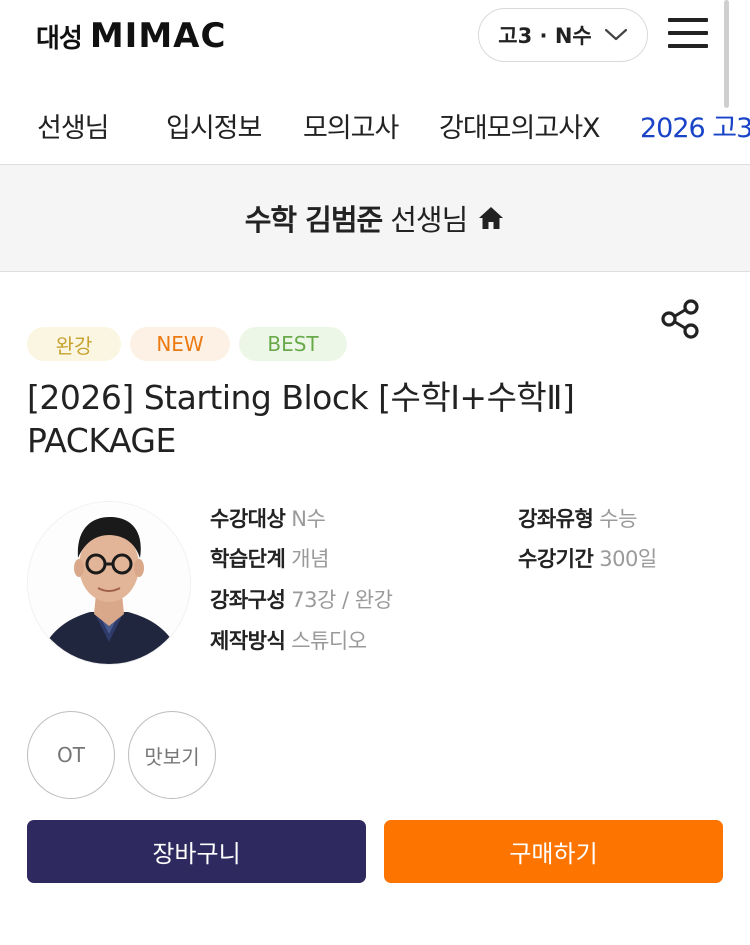 The width and height of the screenshot is (750, 945). What do you see at coordinates (73, 125) in the screenshot?
I see `nav-item-teachers: 선생님` at bounding box center [73, 125].